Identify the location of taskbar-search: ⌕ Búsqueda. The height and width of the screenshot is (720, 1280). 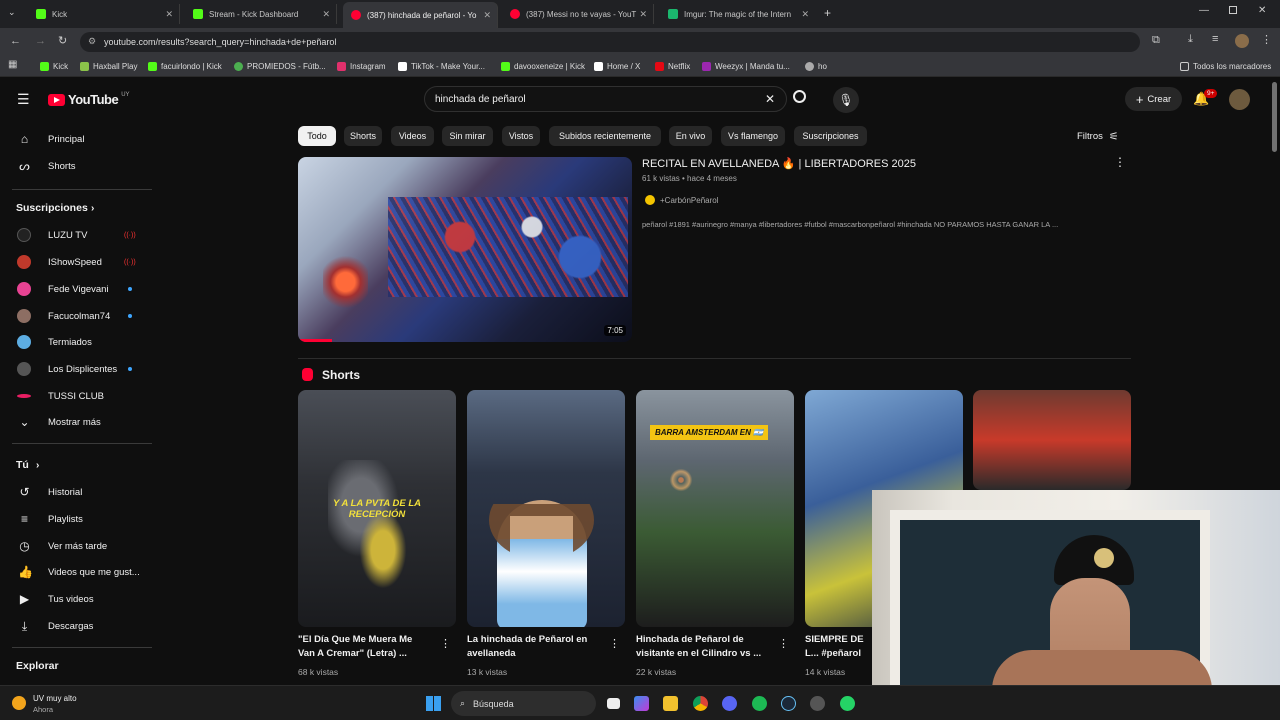
(523, 703).